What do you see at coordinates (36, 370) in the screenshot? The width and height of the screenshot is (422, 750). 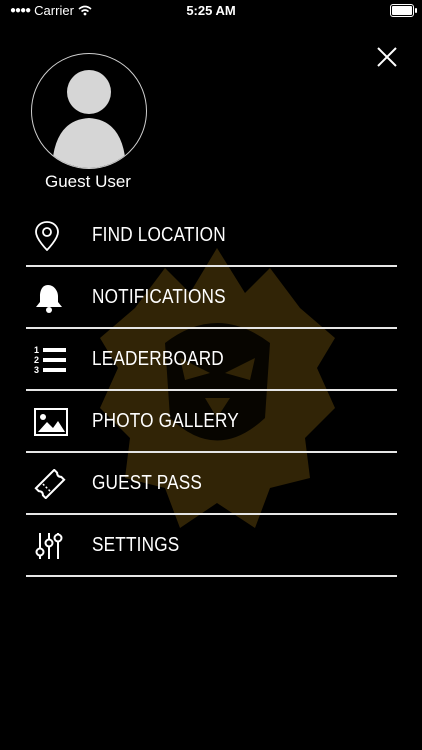 I see `svg-text: 3` at bounding box center [36, 370].